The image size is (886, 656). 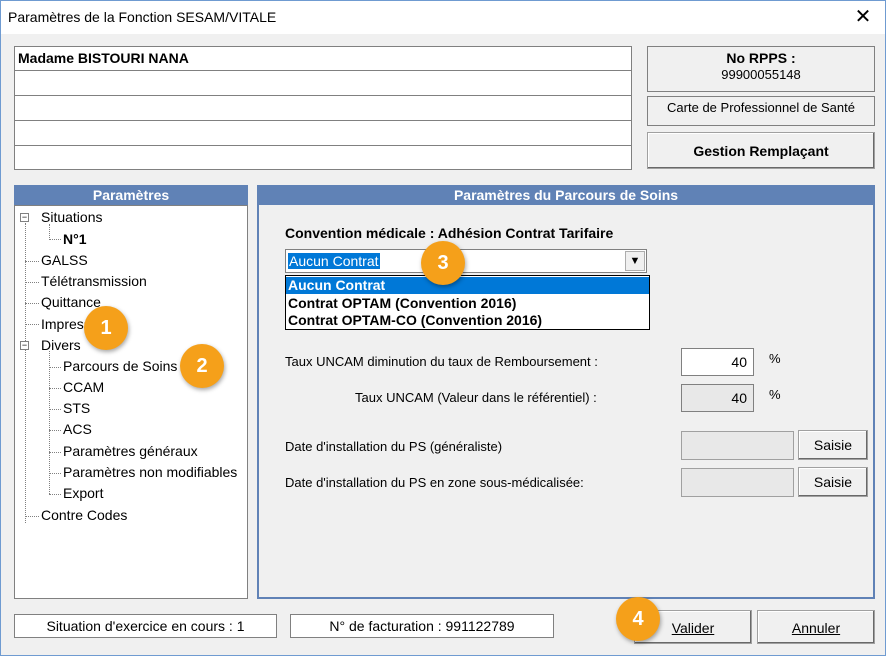 What do you see at coordinates (61, 345) in the screenshot?
I see `tree-item-divers: Divers` at bounding box center [61, 345].